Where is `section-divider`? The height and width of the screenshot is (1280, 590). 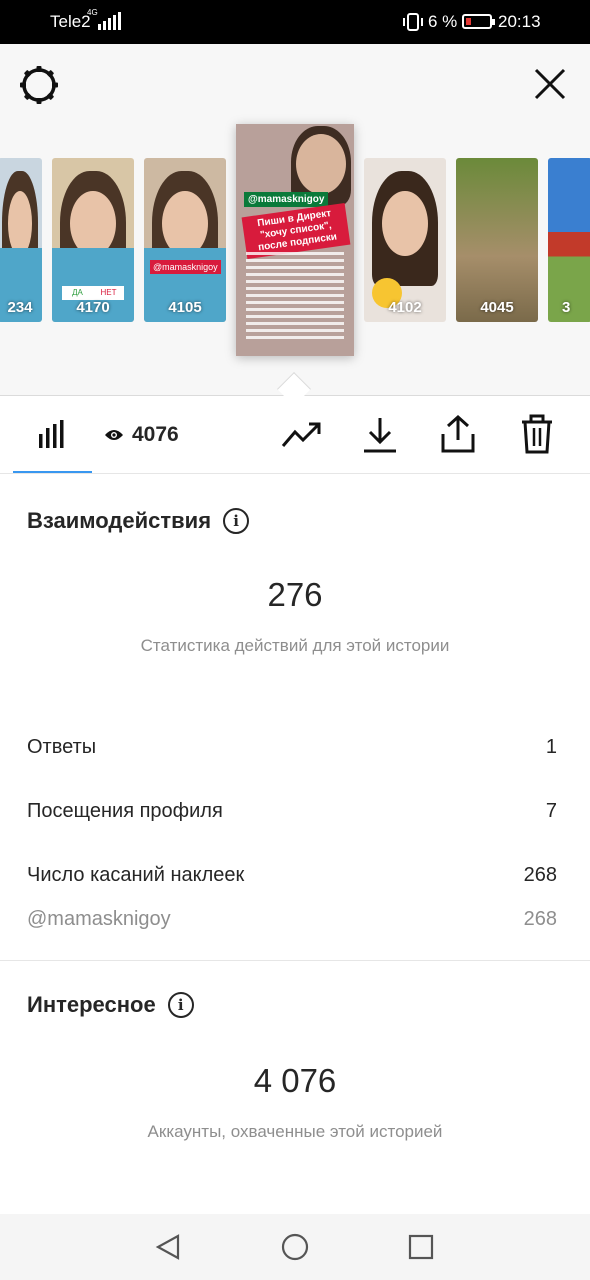 section-divider is located at coordinates (295, 960).